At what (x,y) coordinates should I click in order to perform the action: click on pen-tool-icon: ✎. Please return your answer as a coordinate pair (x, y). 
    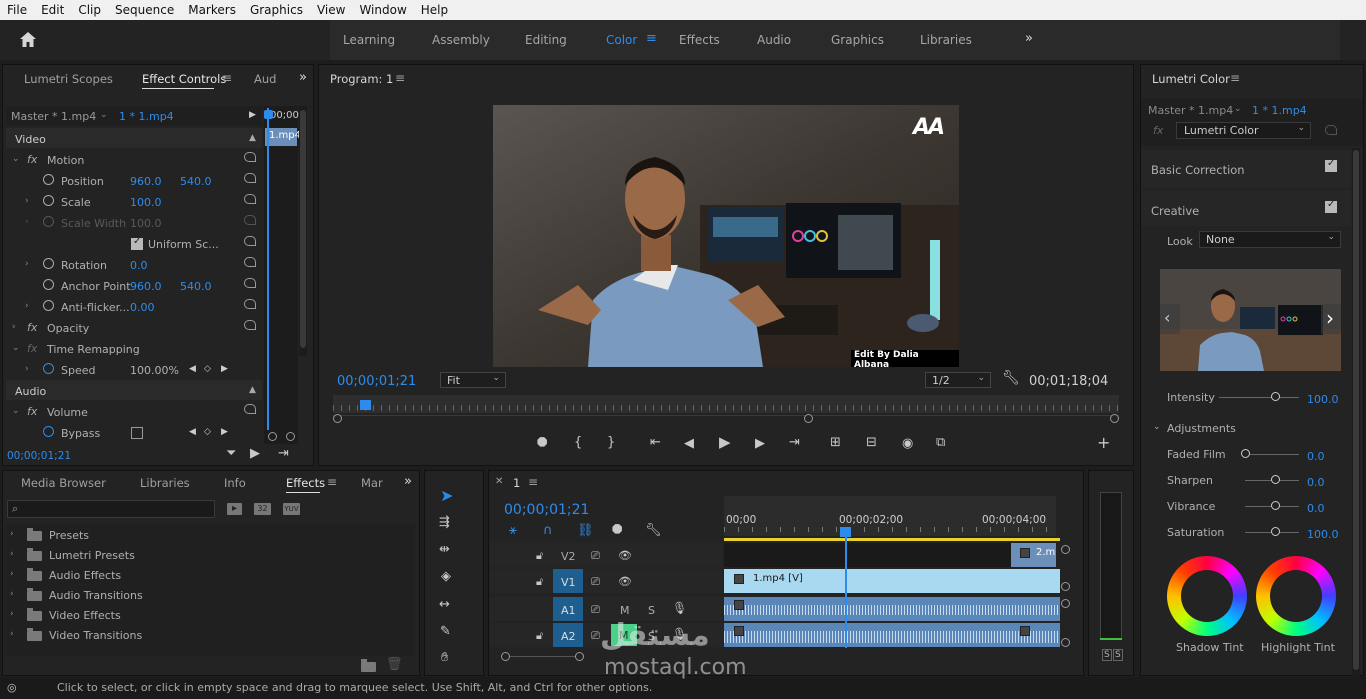
    Looking at the image, I should click on (445, 631).